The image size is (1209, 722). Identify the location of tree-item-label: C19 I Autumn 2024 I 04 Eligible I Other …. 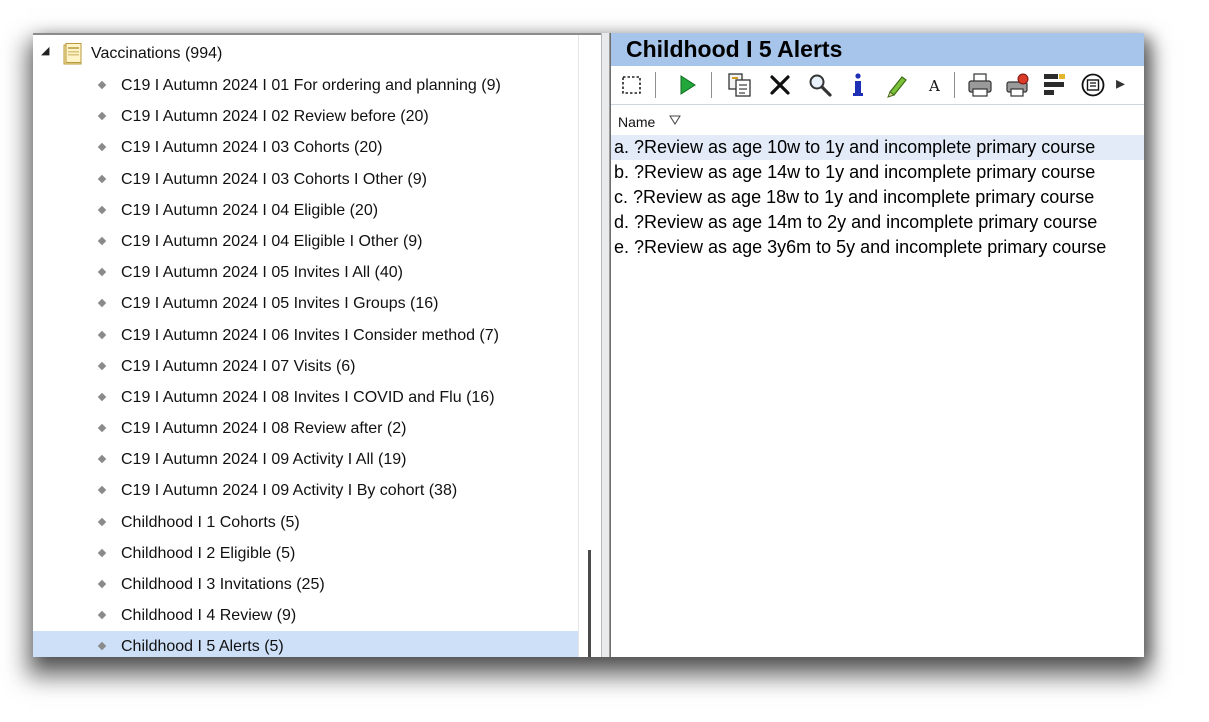
(272, 241).